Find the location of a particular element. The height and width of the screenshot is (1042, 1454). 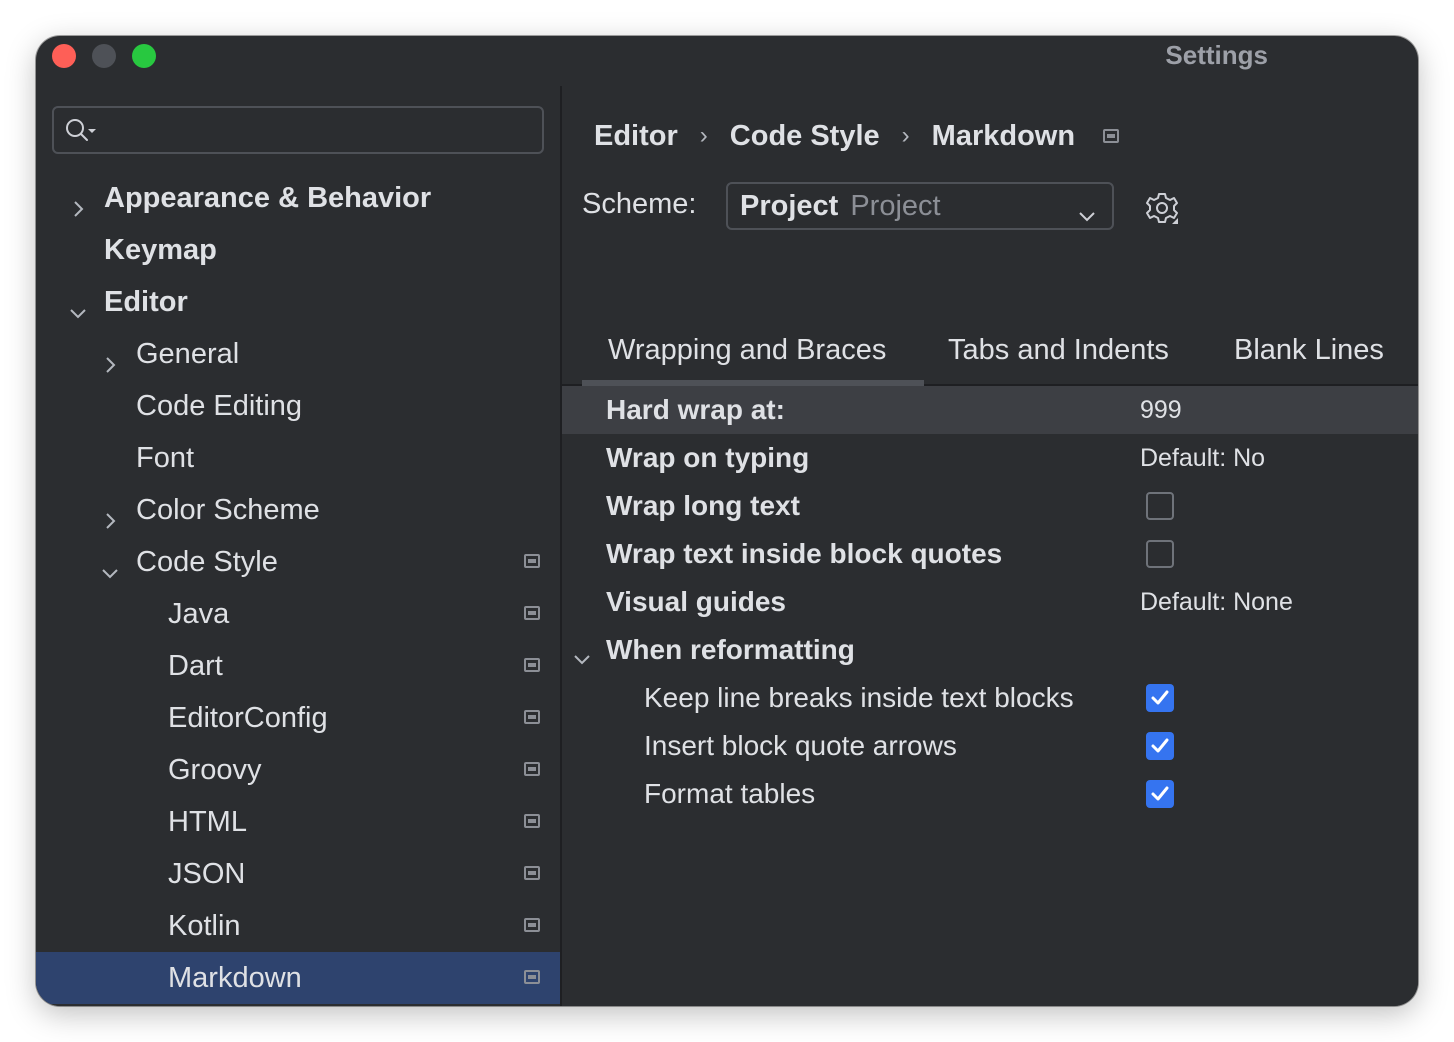

format-tables-checkbox is located at coordinates (1160, 794).